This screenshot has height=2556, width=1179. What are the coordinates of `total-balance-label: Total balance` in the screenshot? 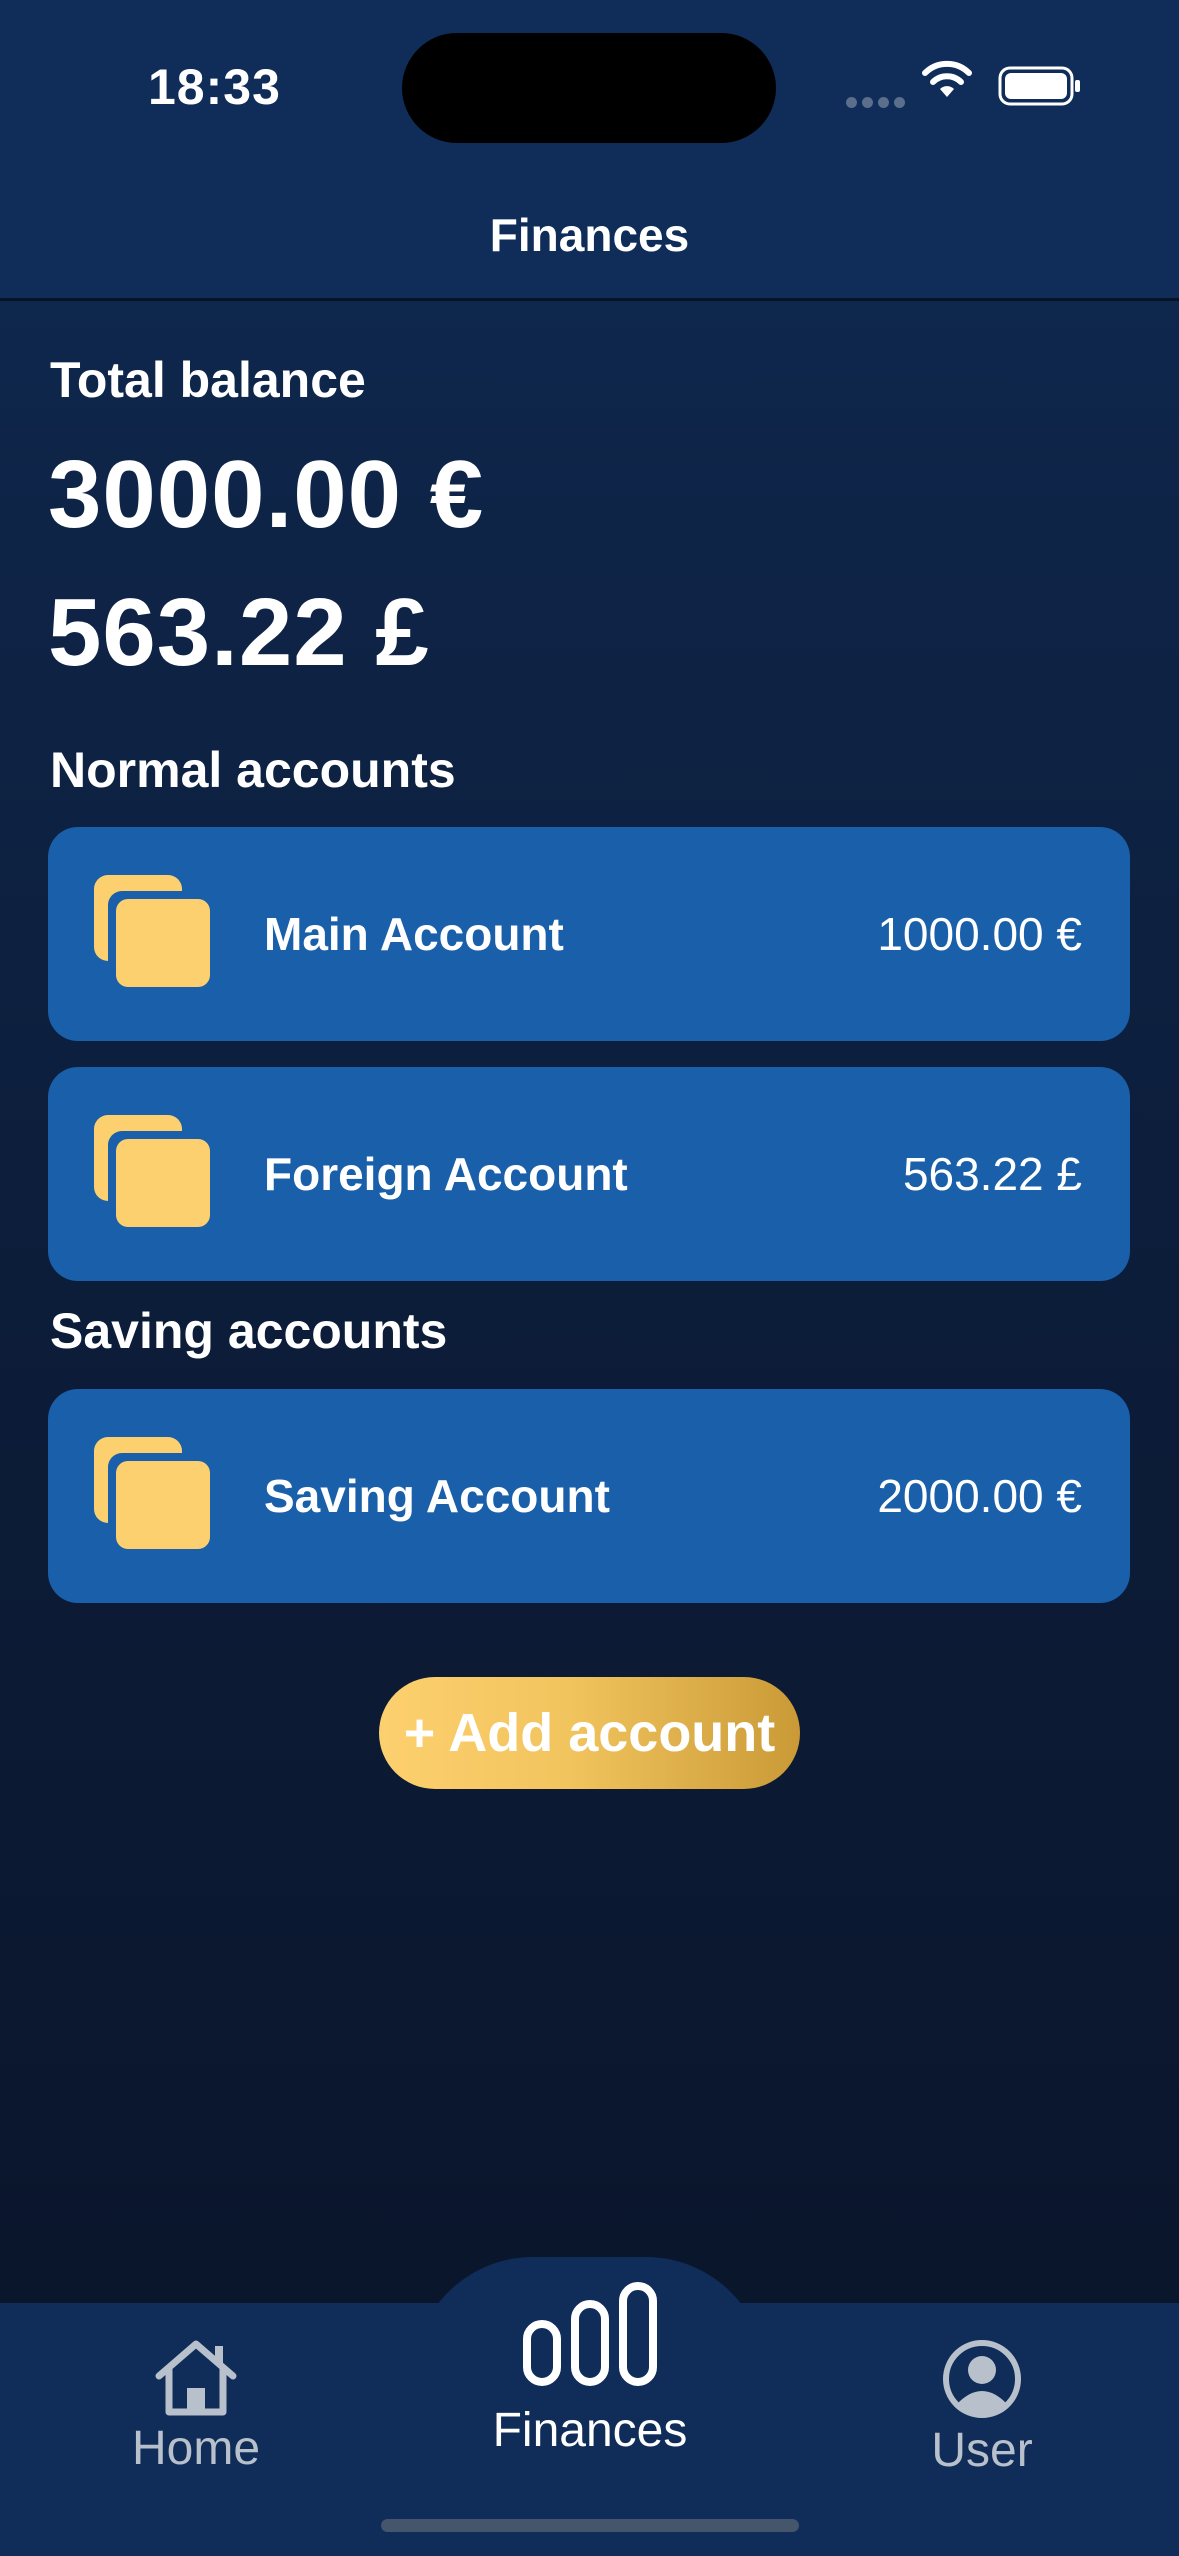 It's located at (208, 380).